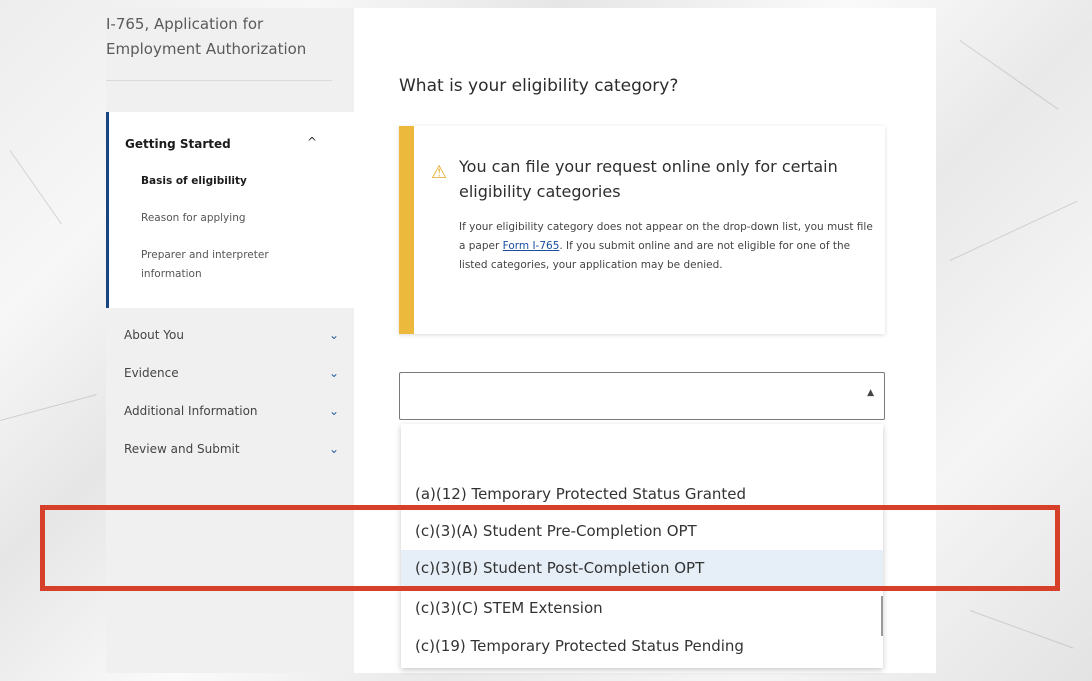  Describe the element at coordinates (870, 393) in the screenshot. I see `caret-up-icon: ▲` at that location.